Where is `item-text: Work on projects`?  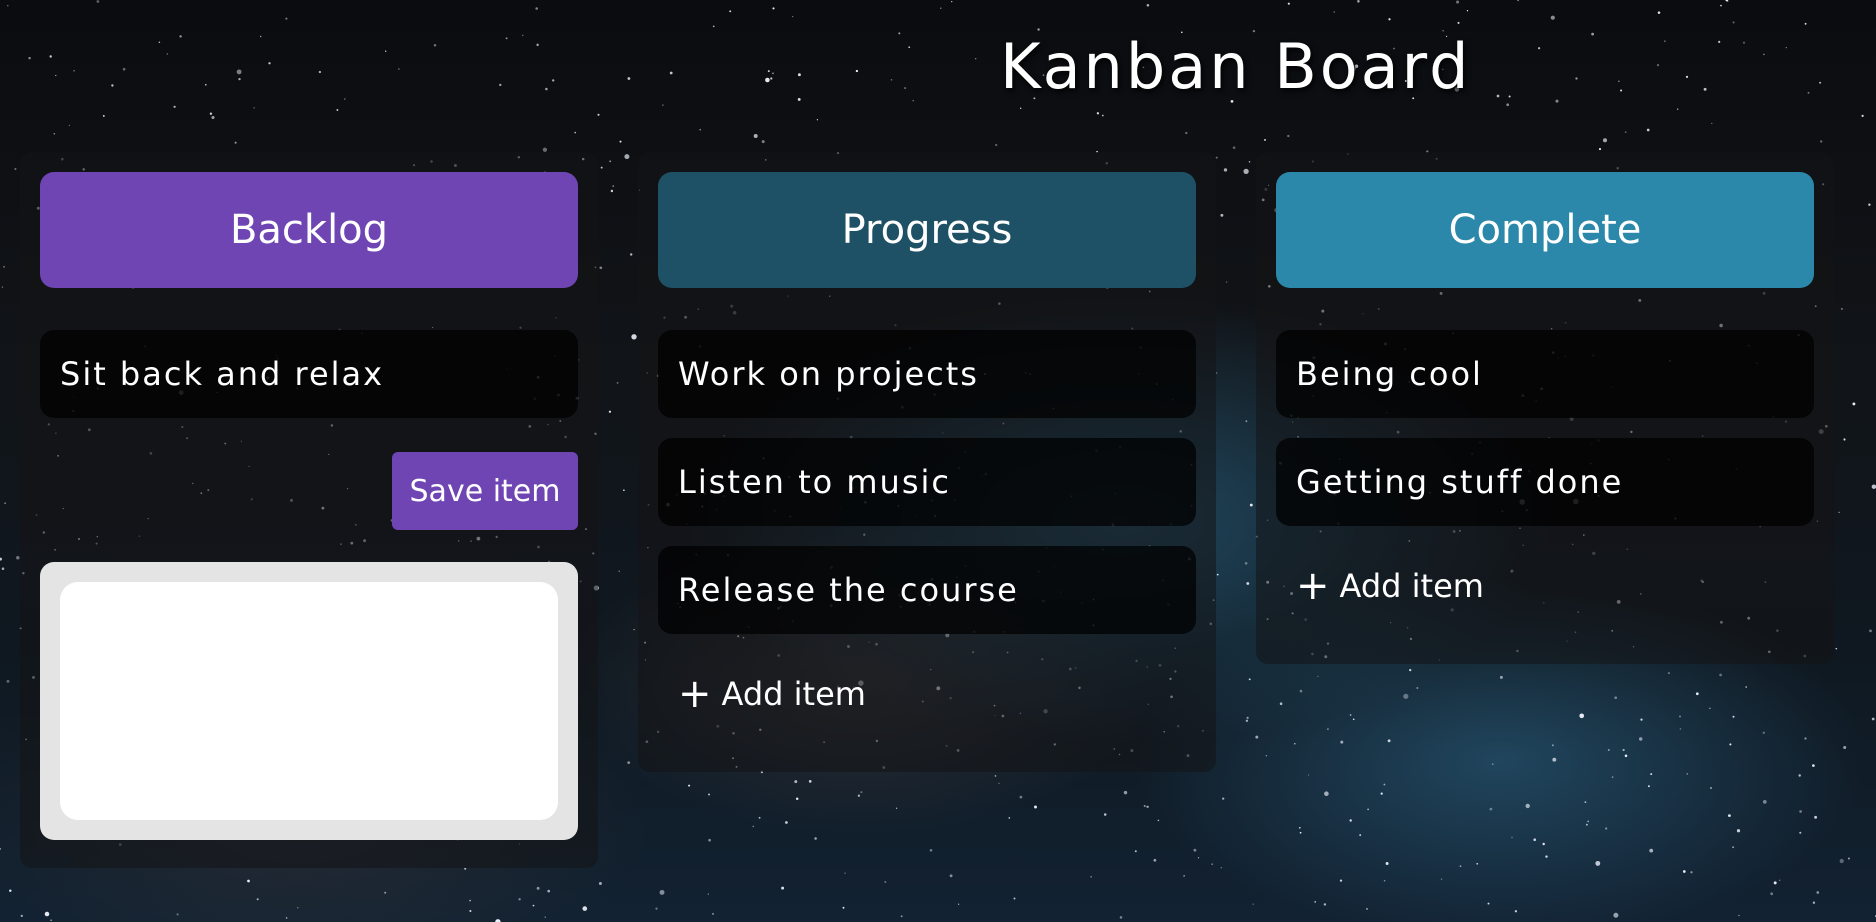 item-text: Work on projects is located at coordinates (828, 374).